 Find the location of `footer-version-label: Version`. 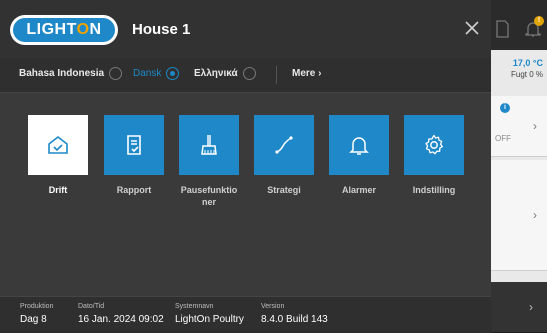

footer-version-label: Version is located at coordinates (273, 306).